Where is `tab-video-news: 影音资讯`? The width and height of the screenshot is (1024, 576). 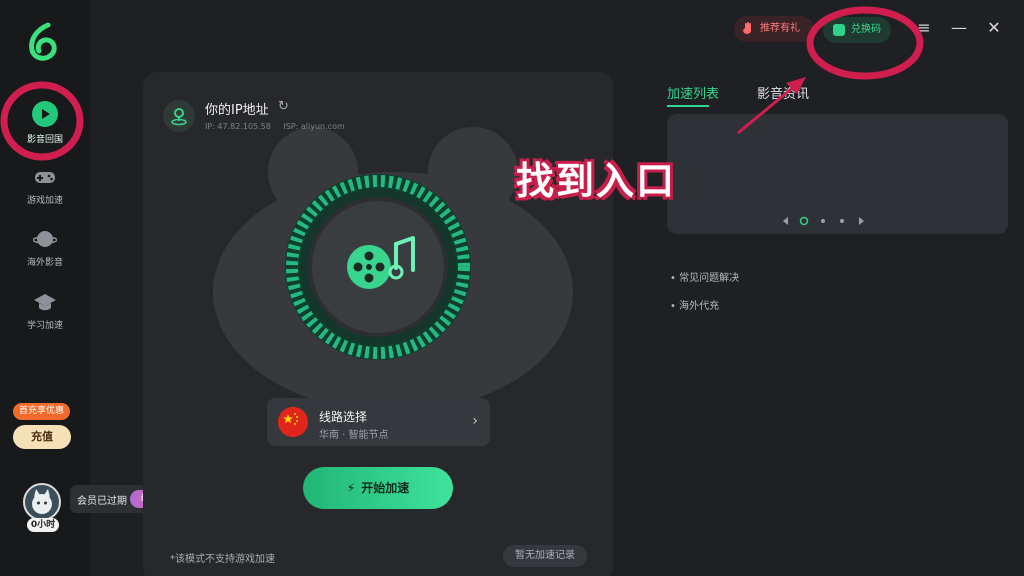 tab-video-news: 影音资讯 is located at coordinates (783, 92).